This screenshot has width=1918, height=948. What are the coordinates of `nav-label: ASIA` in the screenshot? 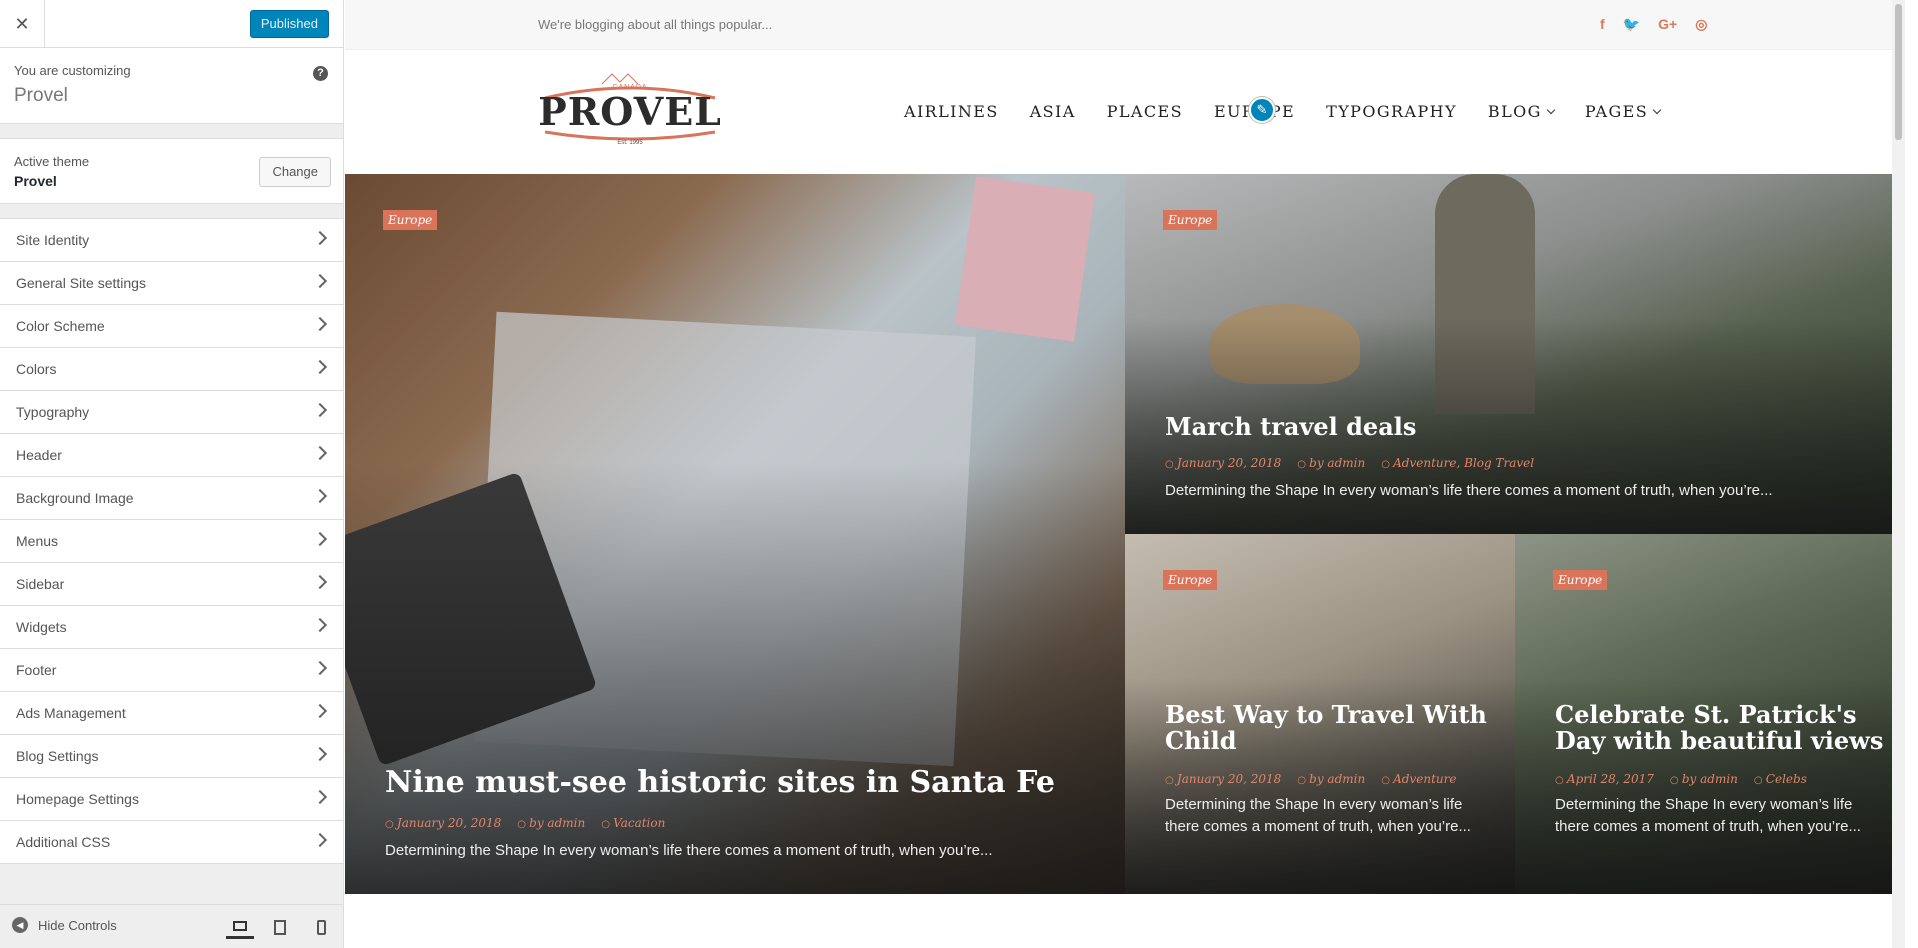 It's located at (1052, 111).